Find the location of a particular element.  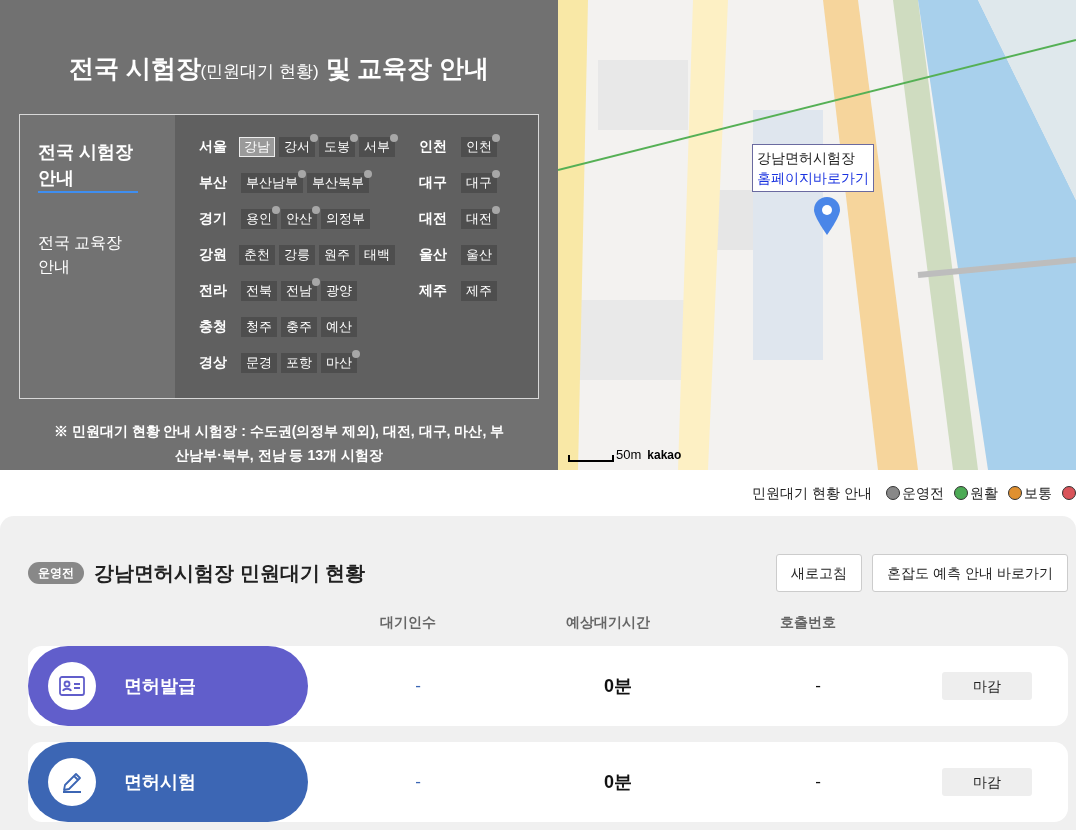

legend-label: 원활 is located at coordinates (984, 493).